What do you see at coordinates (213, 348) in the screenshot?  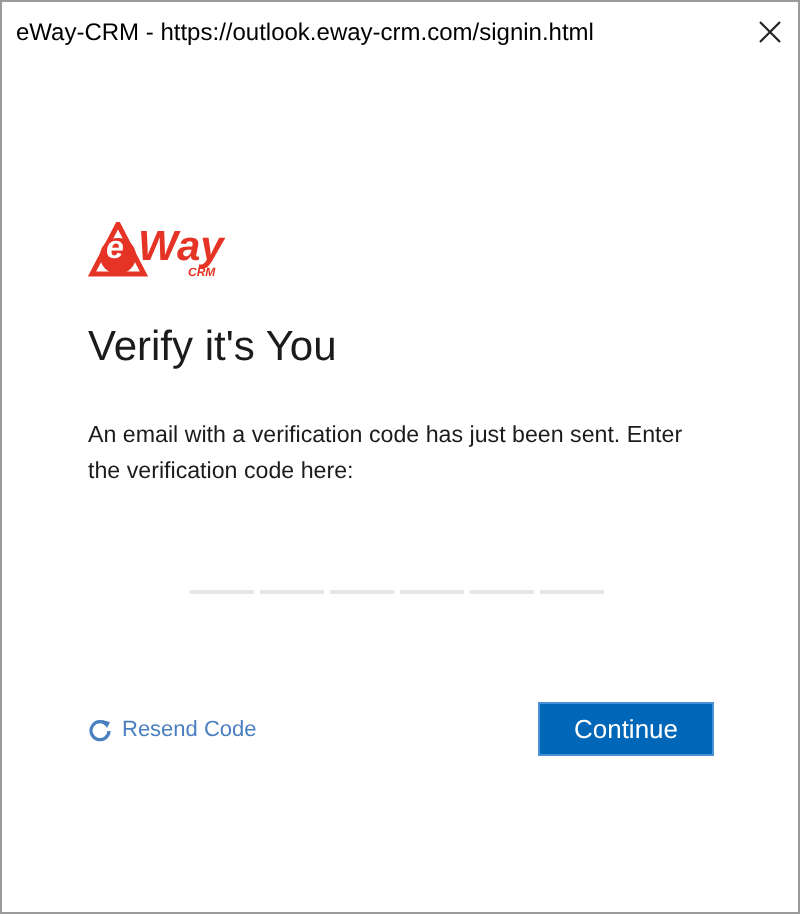 I see `heading: Verify it's You` at bounding box center [213, 348].